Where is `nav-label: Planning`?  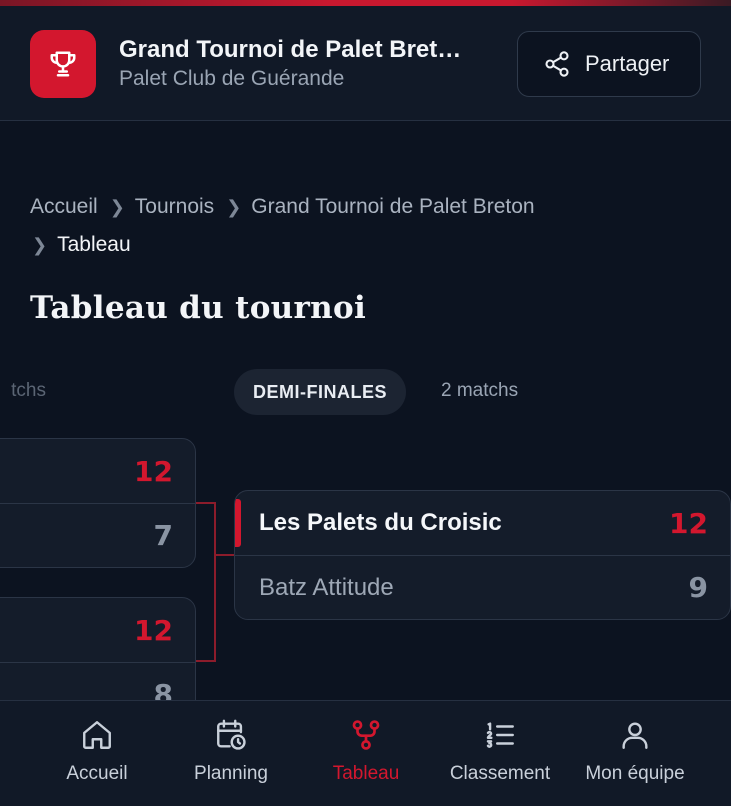
nav-label: Planning is located at coordinates (231, 773).